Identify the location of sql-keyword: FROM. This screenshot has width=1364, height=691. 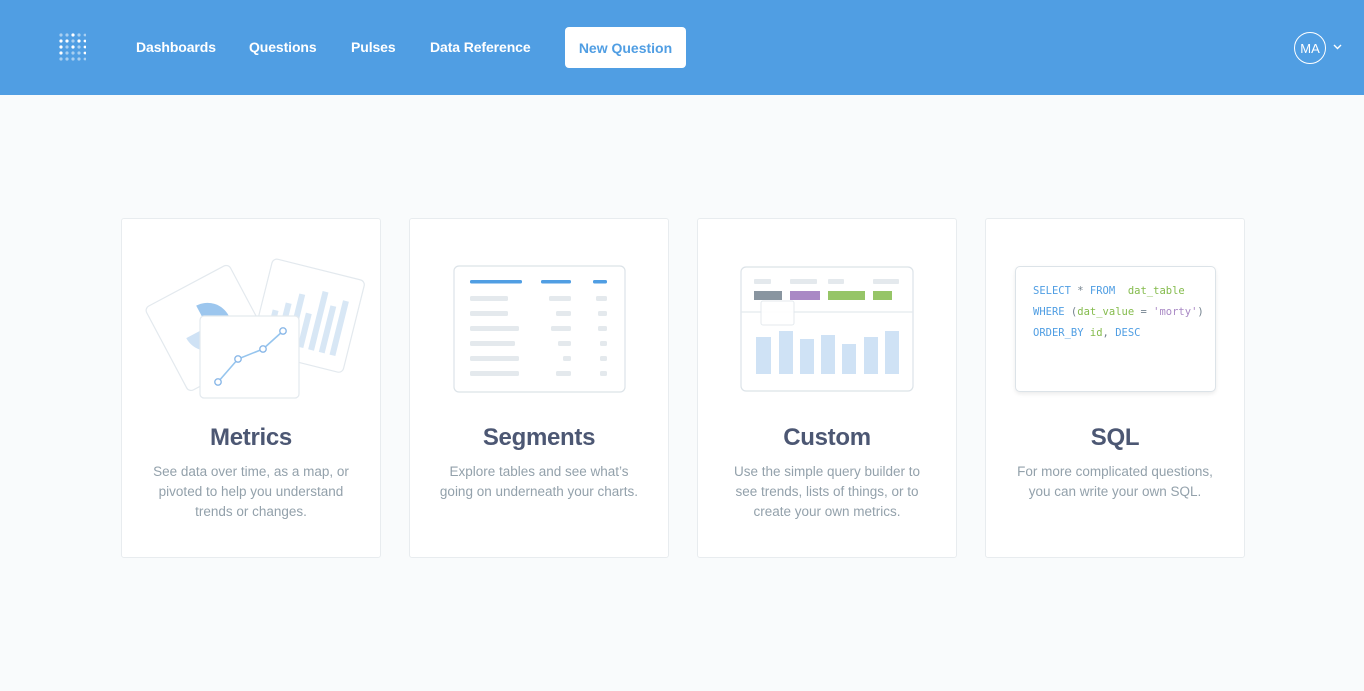
(1102, 291).